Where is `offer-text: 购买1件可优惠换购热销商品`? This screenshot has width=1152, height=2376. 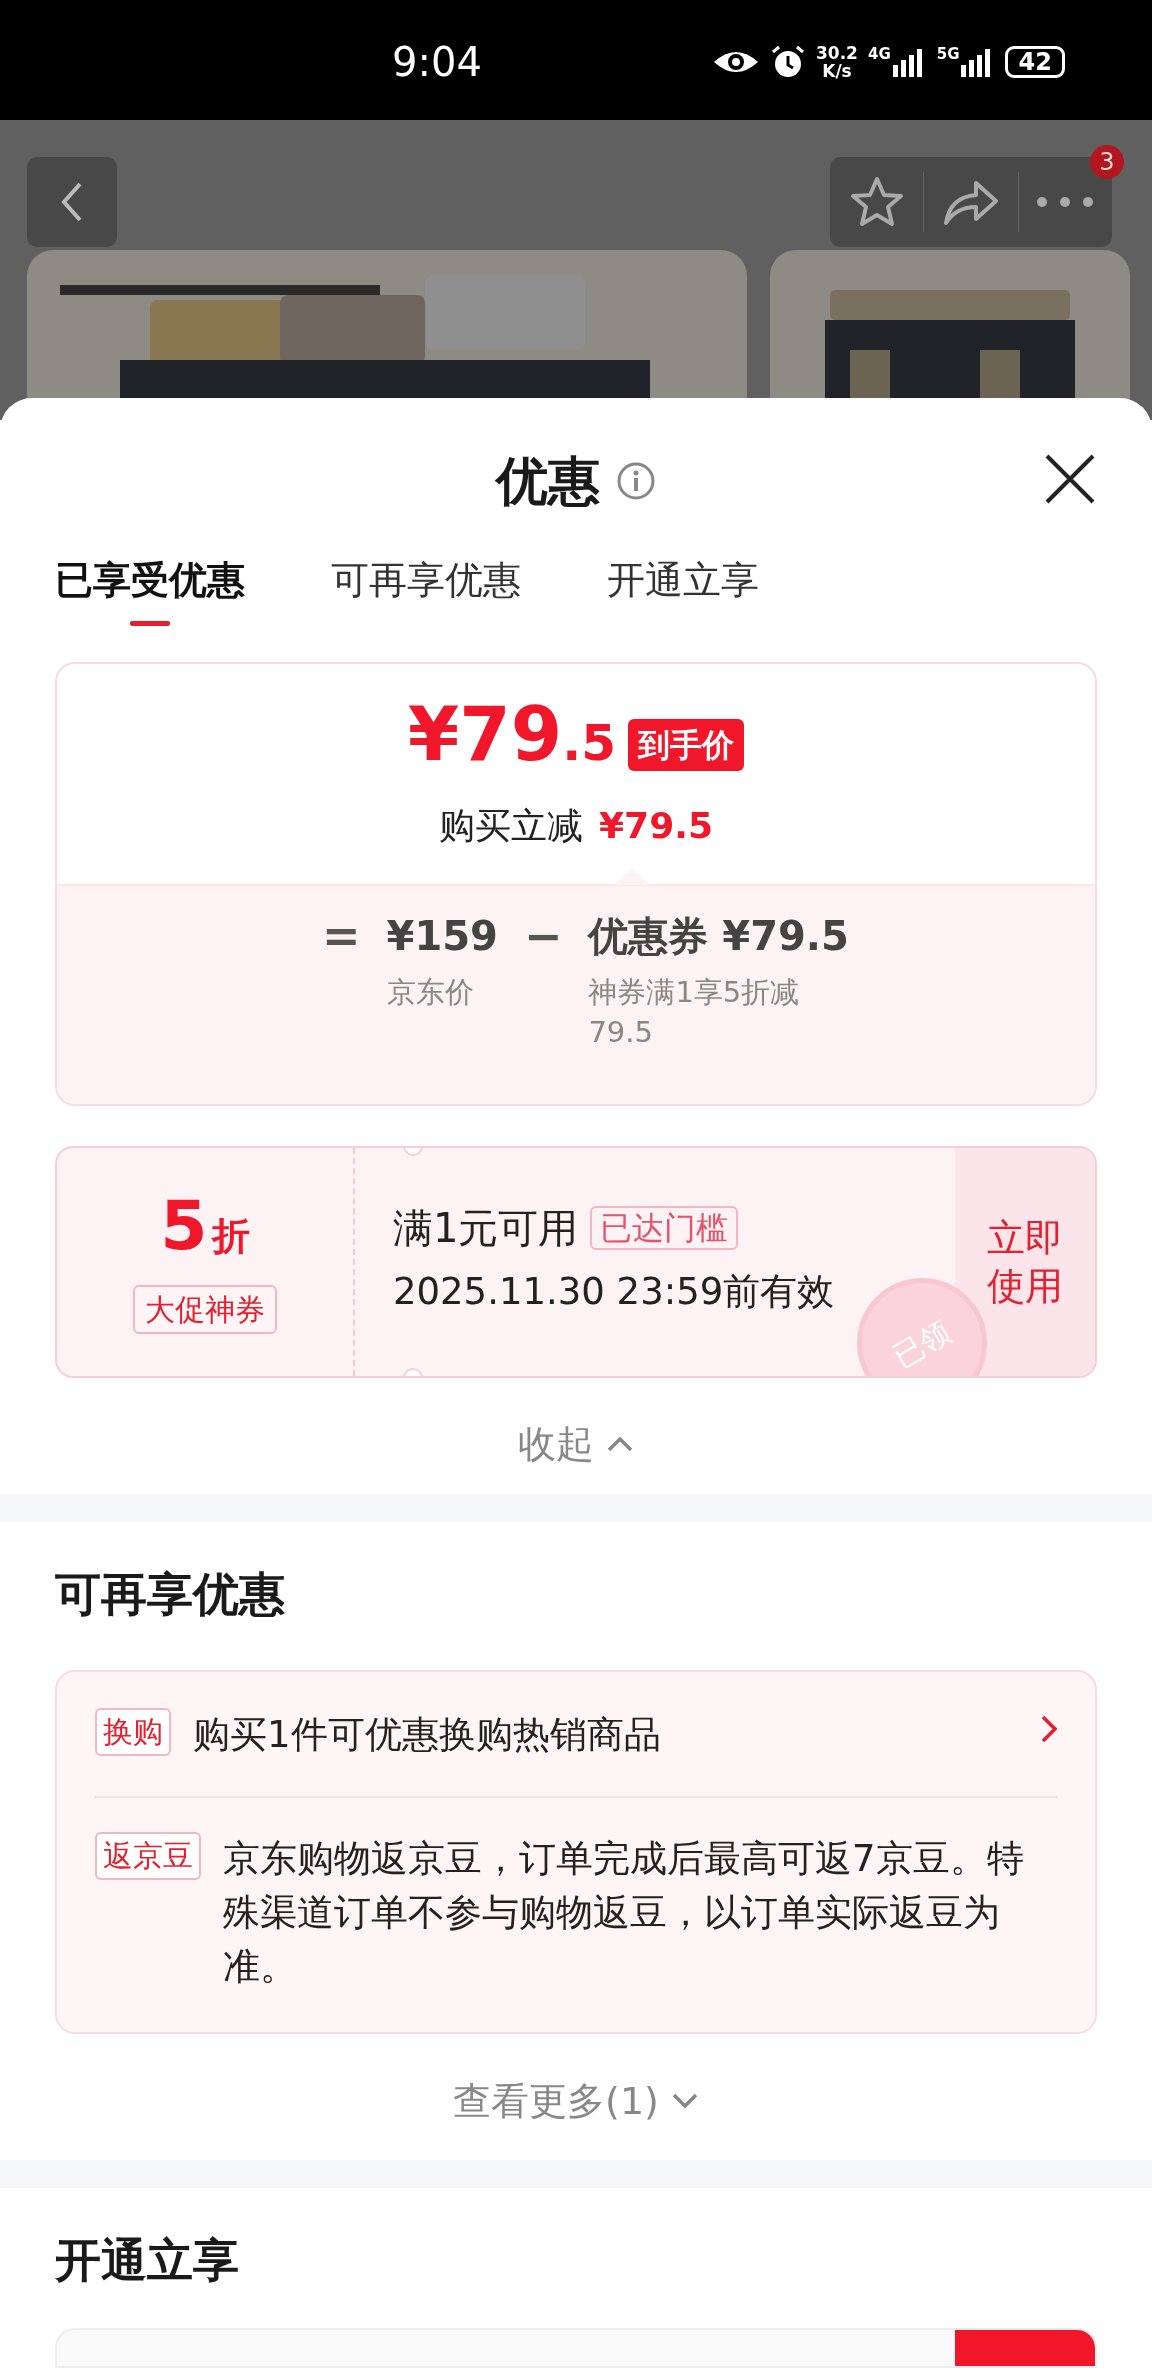
offer-text: 购买1件可优惠换购热销商品 is located at coordinates (427, 1735).